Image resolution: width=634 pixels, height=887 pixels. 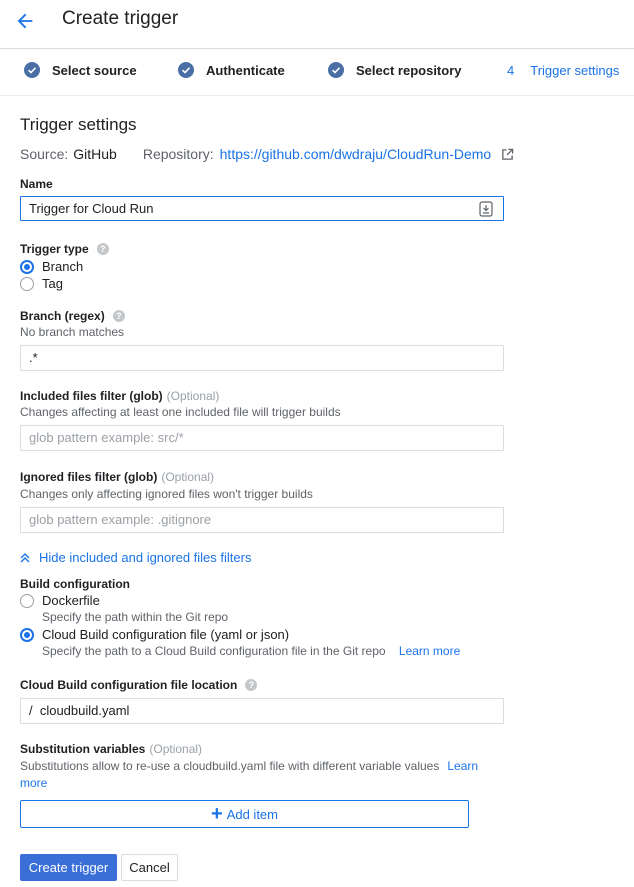 I want to click on hide-filters-link: Hide included and ignored files filters, so click(x=135, y=557).